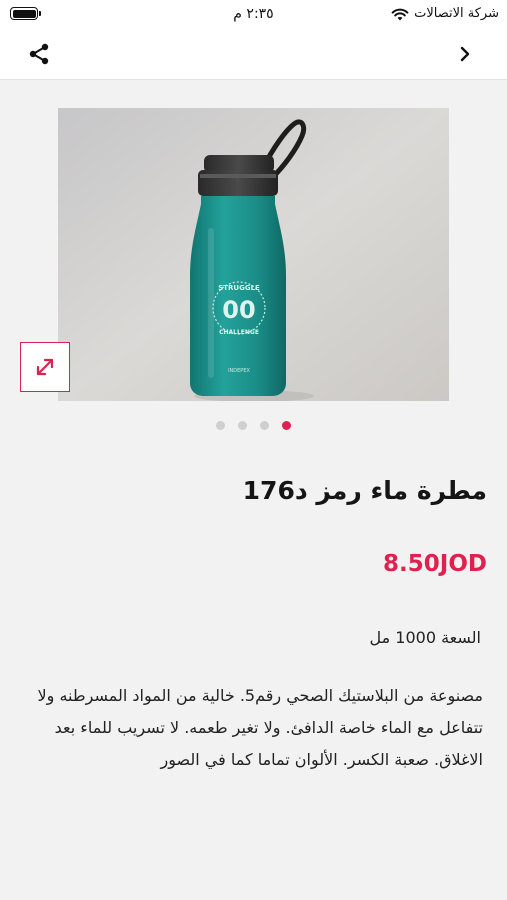 Image resolution: width=507 pixels, height=900 pixels. I want to click on product-price: 8.50JOD, so click(435, 564).